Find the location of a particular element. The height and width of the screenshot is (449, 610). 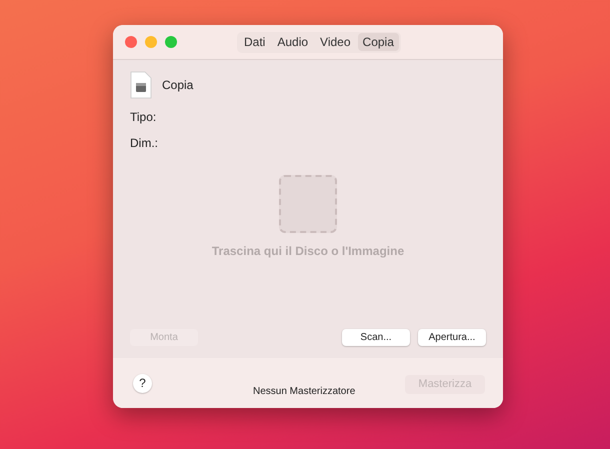

tab: Video is located at coordinates (335, 42).